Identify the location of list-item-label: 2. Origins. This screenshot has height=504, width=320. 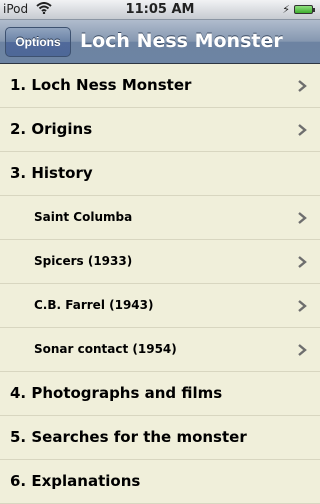
(51, 129).